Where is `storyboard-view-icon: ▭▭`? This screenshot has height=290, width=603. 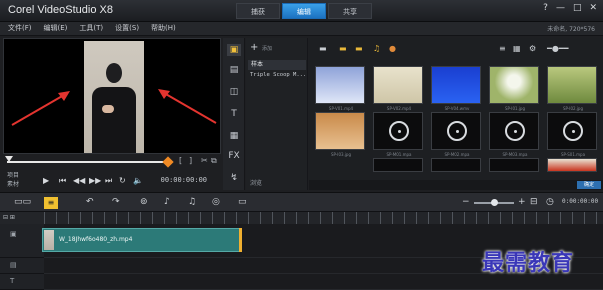 storyboard-view-icon: ▭▭ is located at coordinates (22, 202).